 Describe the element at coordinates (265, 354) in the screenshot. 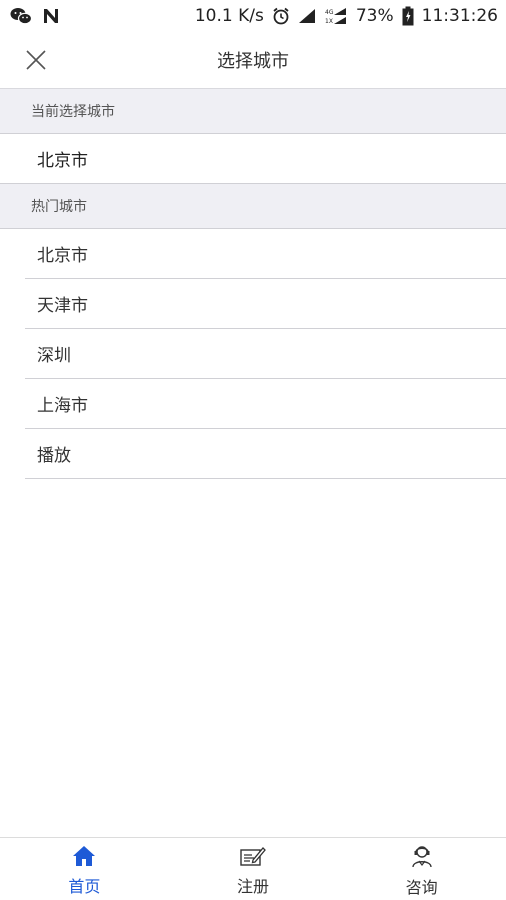

I see `city-list-item: 深圳` at that location.